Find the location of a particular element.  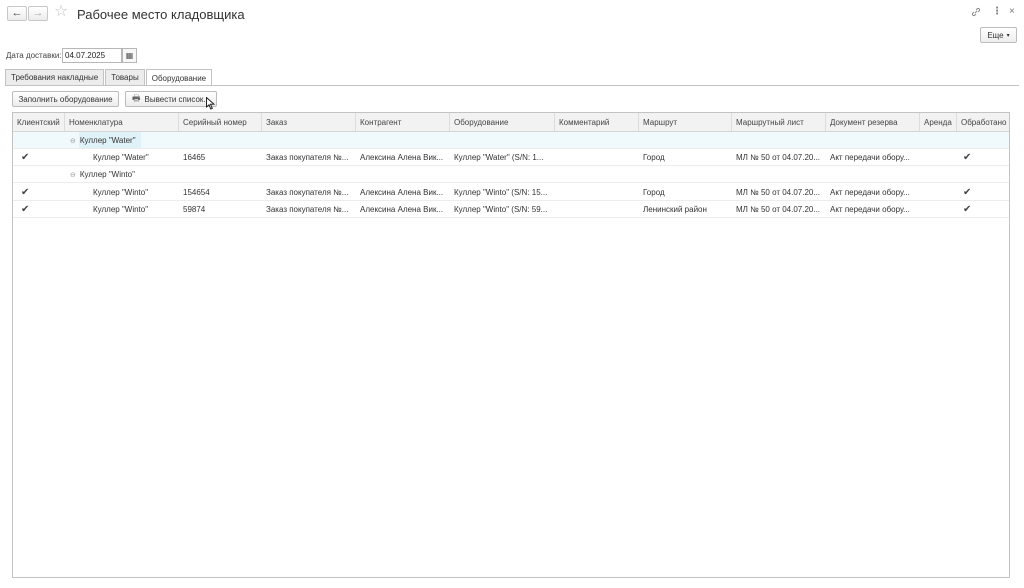

calendar-button: ▦ is located at coordinates (129, 55).